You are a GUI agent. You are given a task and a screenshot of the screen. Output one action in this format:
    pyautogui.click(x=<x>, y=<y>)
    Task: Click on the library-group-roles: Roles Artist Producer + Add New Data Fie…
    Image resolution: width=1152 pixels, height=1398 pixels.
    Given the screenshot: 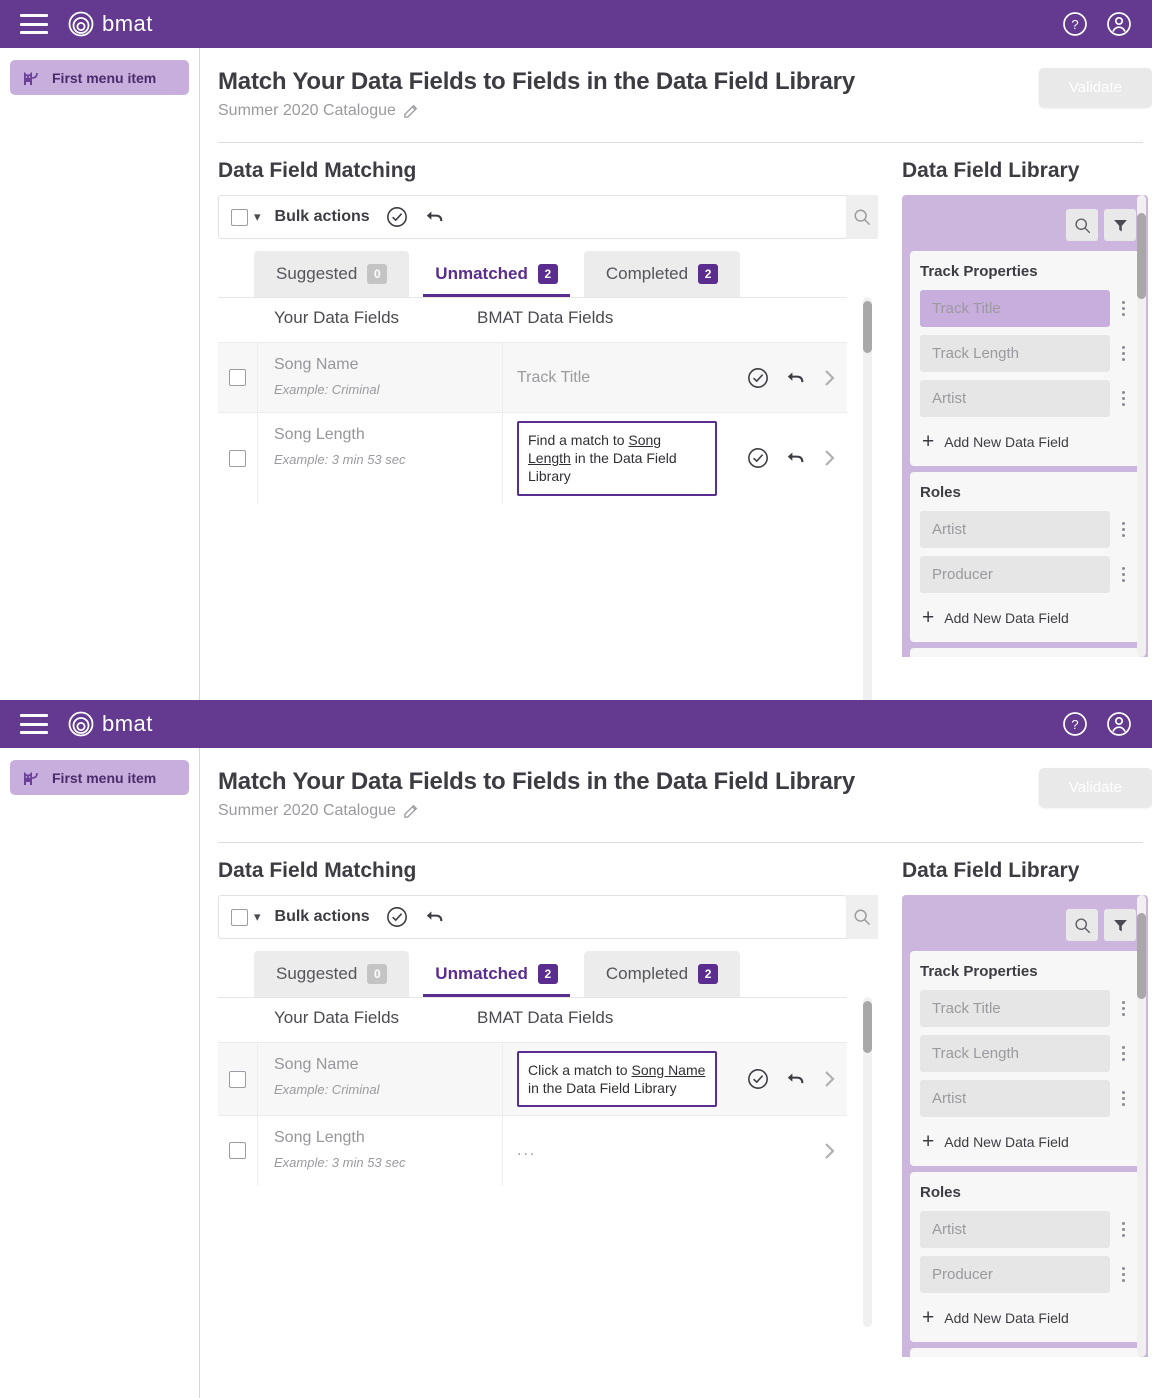 What is the action you would take?
    pyautogui.click(x=1025, y=1257)
    